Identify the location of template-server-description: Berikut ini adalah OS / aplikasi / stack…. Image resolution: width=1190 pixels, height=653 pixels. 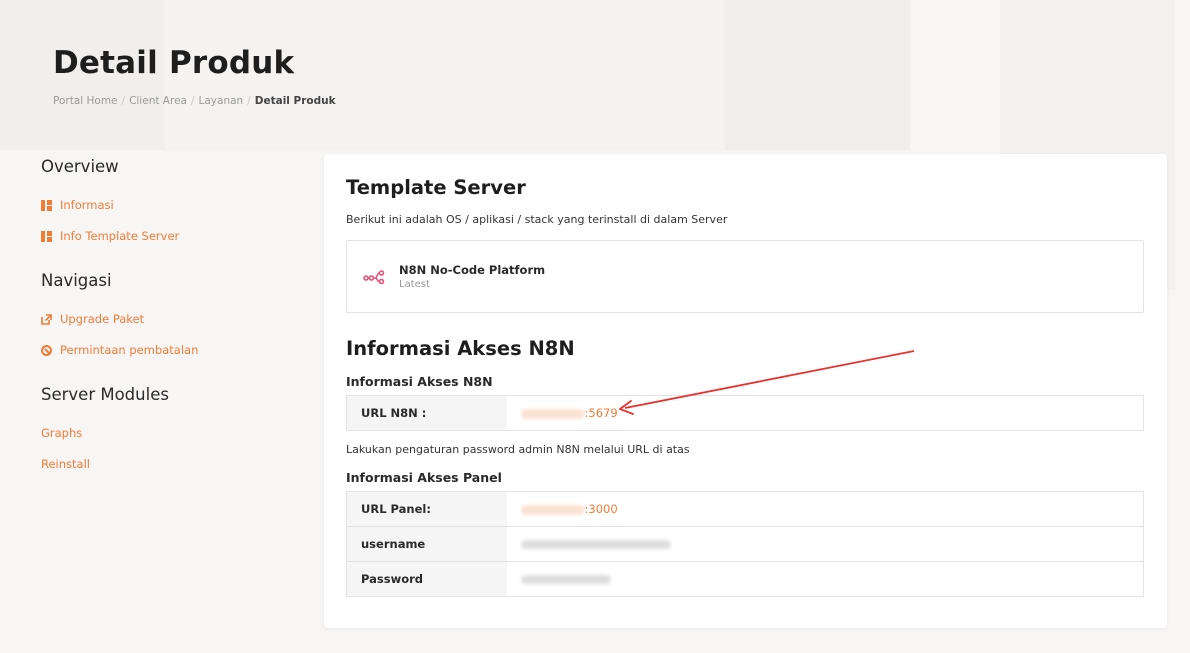
(537, 219).